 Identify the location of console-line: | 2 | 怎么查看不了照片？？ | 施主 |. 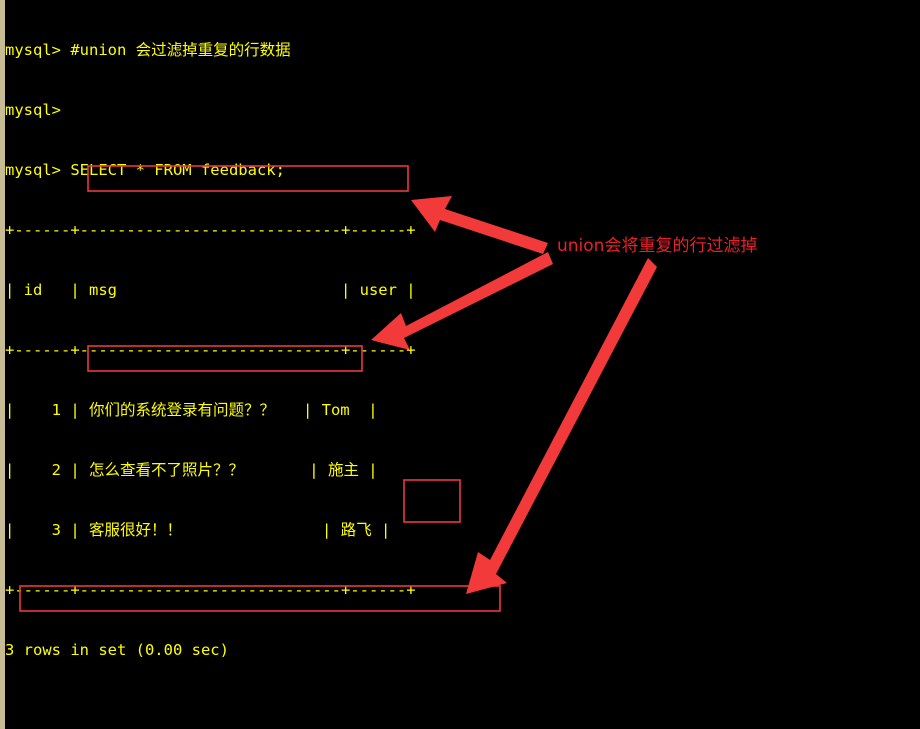
(191, 470).